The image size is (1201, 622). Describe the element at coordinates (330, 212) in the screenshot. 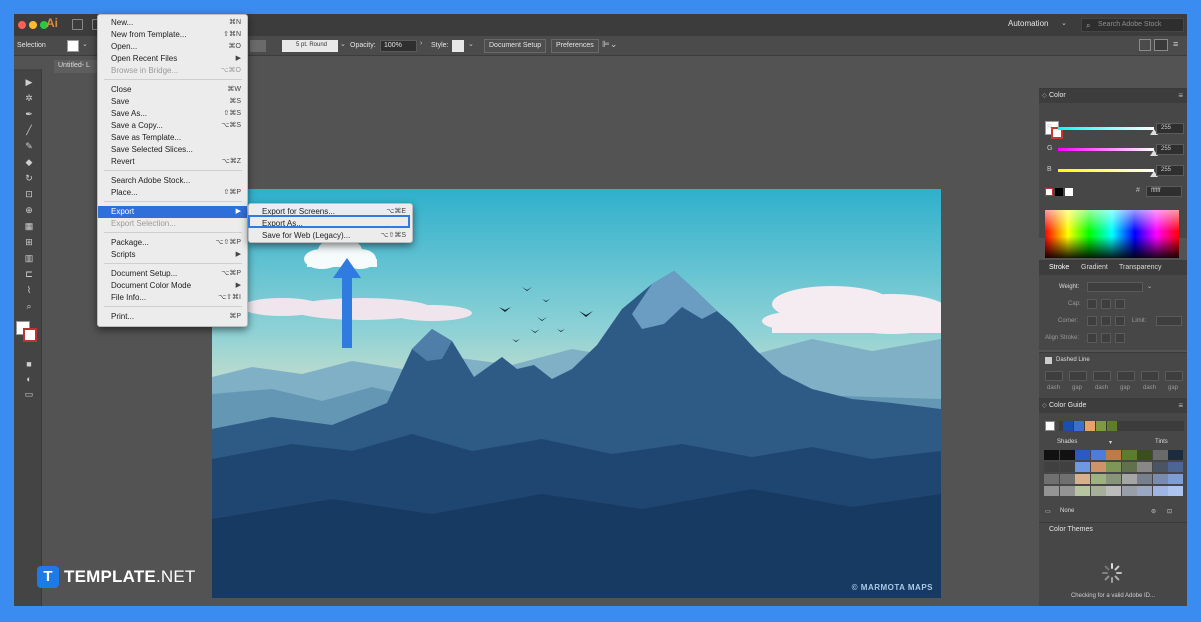

I see `export-menu-item-export-for-screens: Export for Screens... ⌥⌘E` at that location.